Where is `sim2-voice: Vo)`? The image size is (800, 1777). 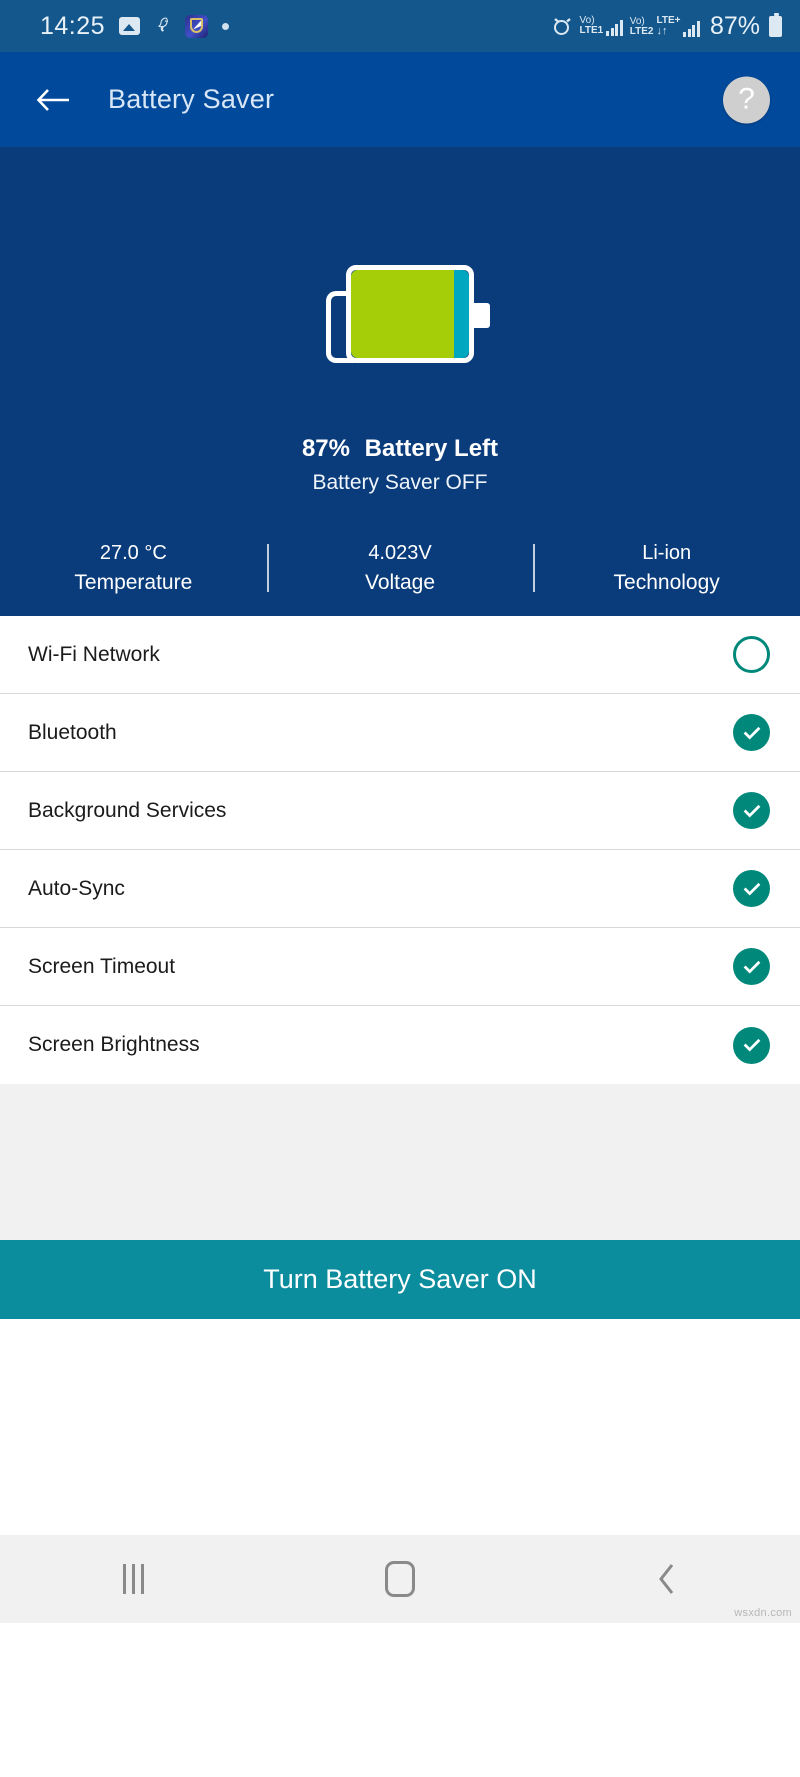
sim2-voice: Vo) is located at coordinates (637, 21).